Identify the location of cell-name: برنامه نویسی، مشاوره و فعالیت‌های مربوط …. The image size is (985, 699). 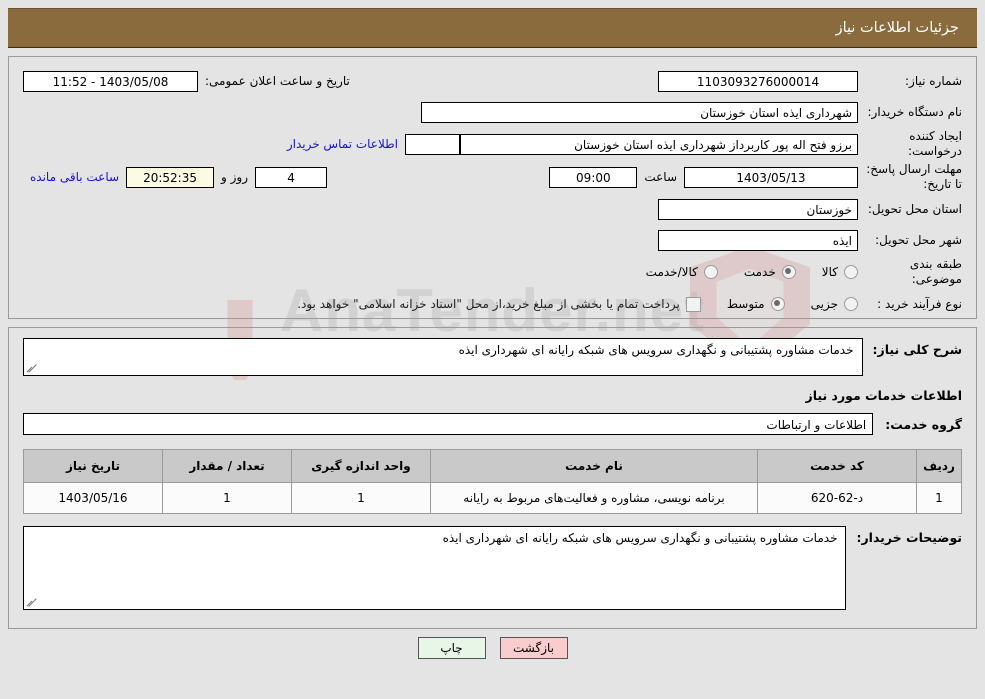
(594, 498).